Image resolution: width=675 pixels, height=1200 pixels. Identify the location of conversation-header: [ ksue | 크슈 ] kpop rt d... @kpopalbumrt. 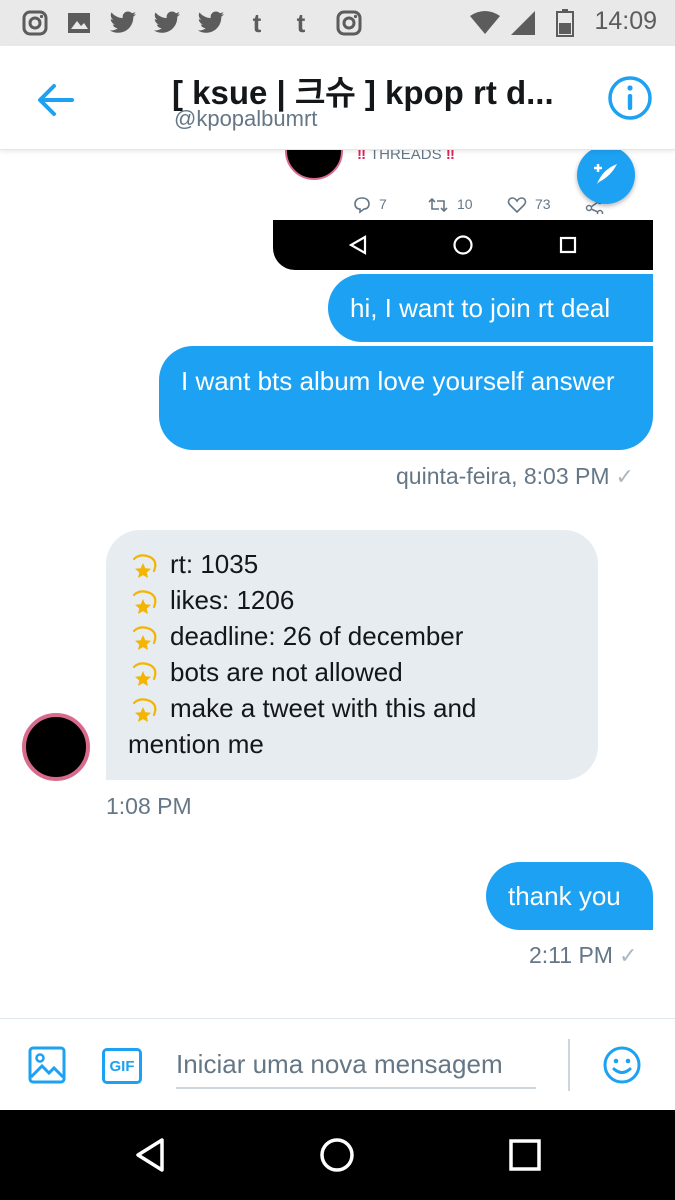
(337, 98).